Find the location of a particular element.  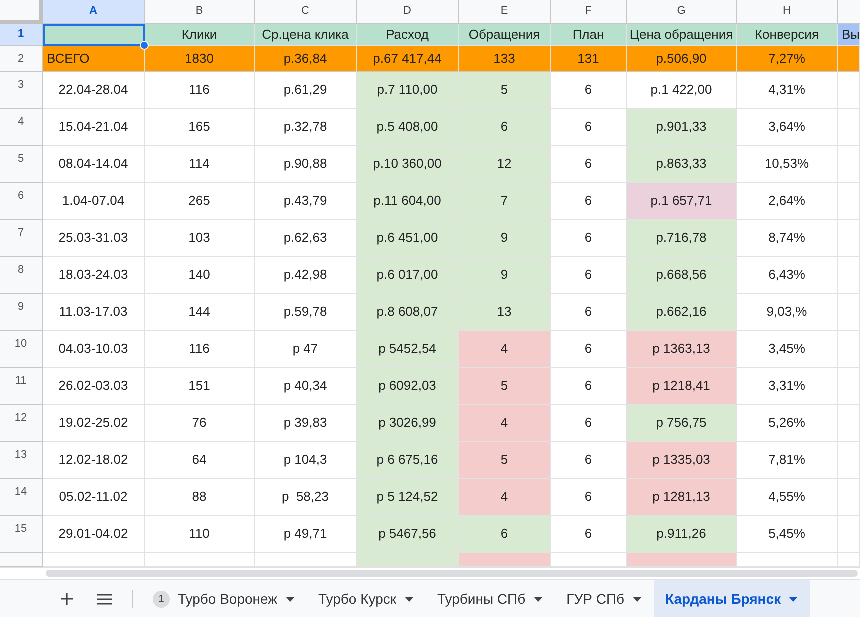

corner-select-all is located at coordinates (21, 12).